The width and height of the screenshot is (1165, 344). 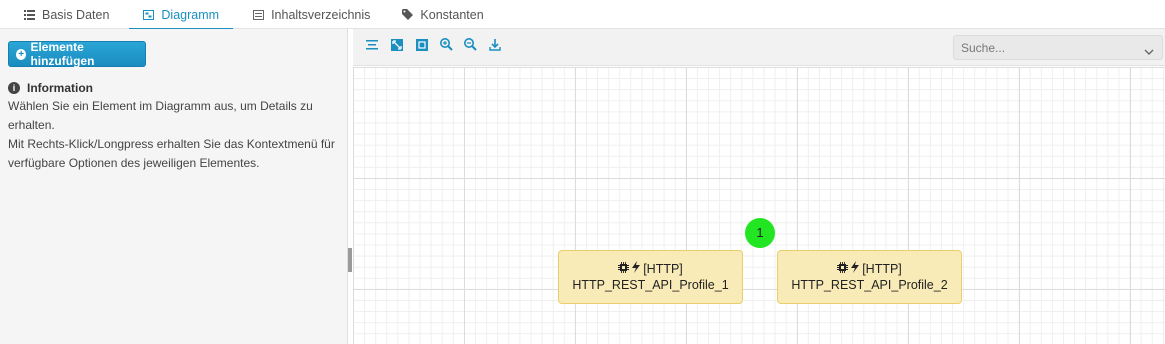 I want to click on fit-selection-button, so click(x=422, y=47).